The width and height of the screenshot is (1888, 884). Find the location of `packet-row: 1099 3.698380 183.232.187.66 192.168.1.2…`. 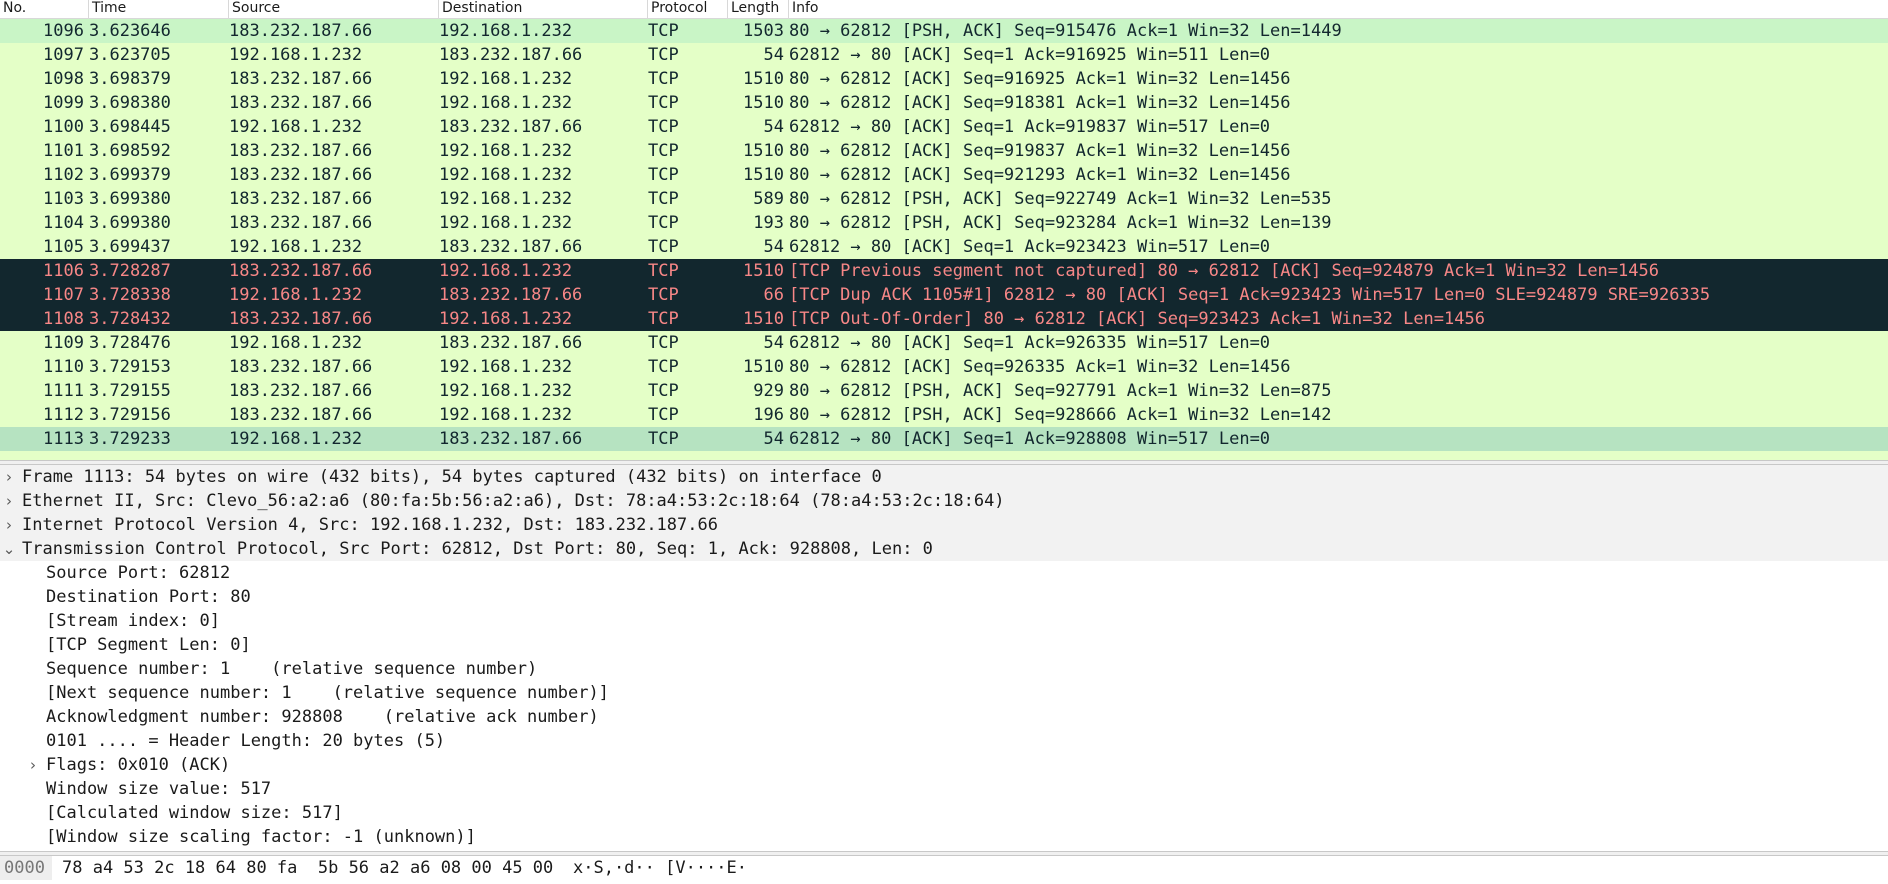

packet-row: 1099 3.698380 183.232.187.66 192.168.1.2… is located at coordinates (944, 103).